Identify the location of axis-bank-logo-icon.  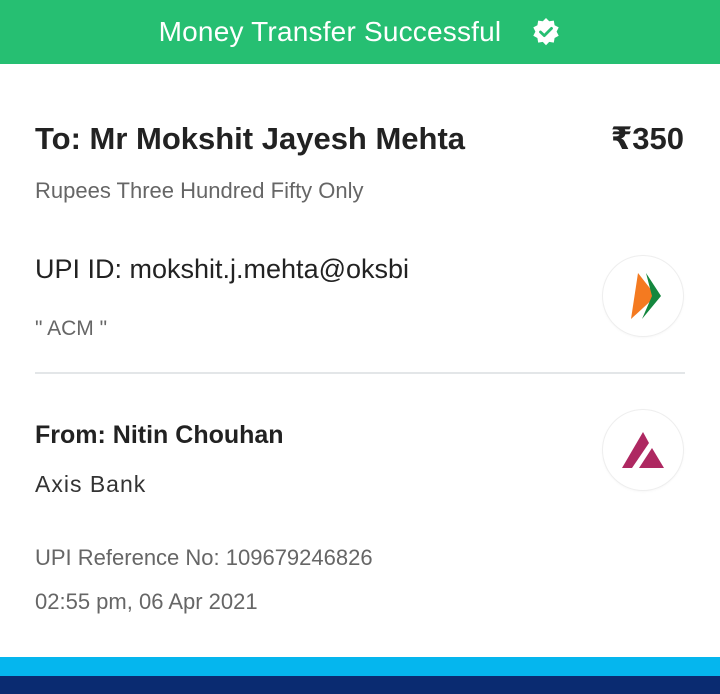
(643, 450).